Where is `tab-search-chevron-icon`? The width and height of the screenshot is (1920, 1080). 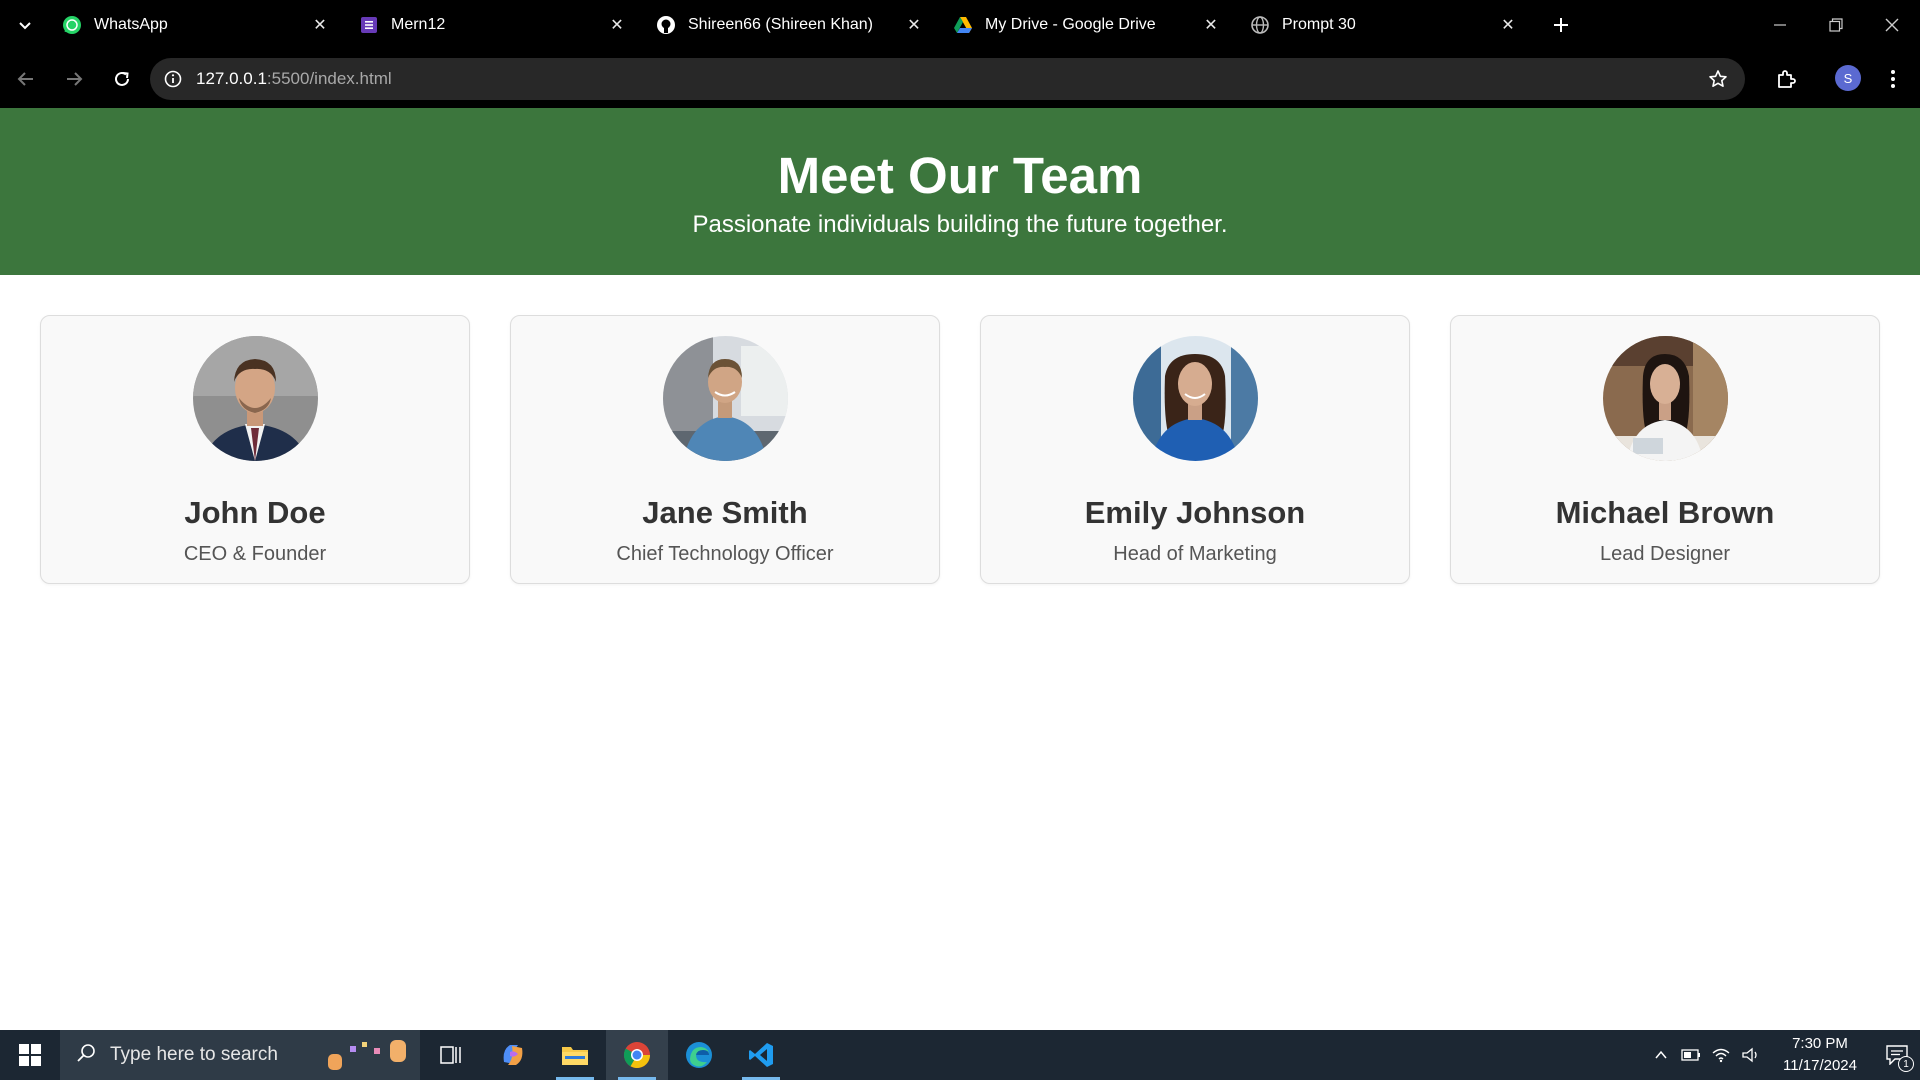 tab-search-chevron-icon is located at coordinates (25, 25).